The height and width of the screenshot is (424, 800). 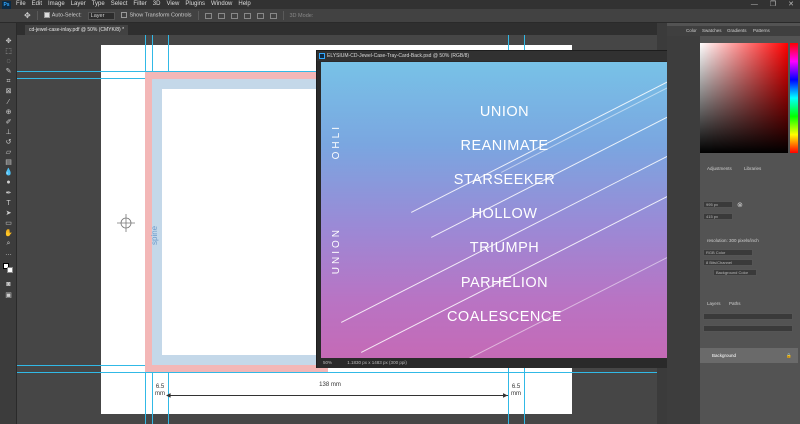 I want to click on track-title: PARHELION, so click(x=504, y=283).